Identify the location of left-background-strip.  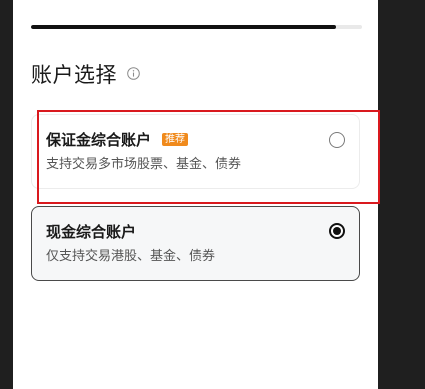
(6, 194).